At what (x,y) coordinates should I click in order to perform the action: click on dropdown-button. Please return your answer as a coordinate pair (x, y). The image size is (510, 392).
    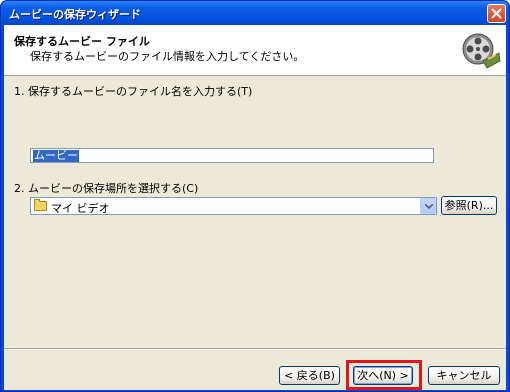
    Looking at the image, I should click on (428, 206).